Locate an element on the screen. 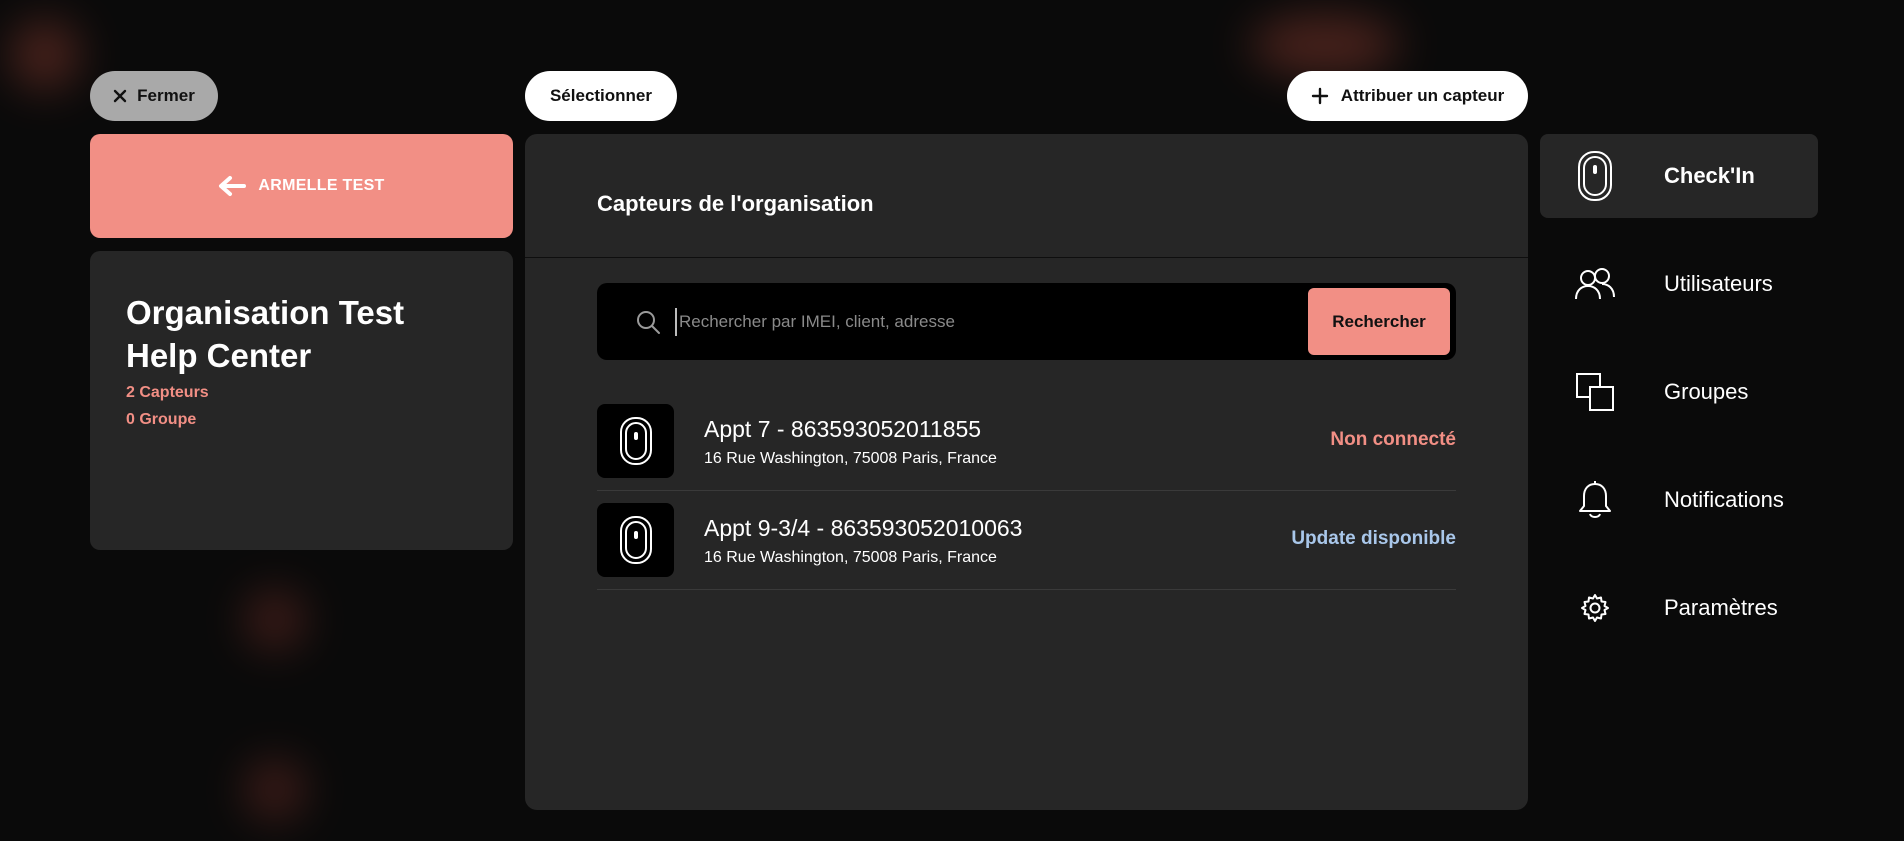  assign-sensor-button: Attribuer un capteur is located at coordinates (1407, 96).